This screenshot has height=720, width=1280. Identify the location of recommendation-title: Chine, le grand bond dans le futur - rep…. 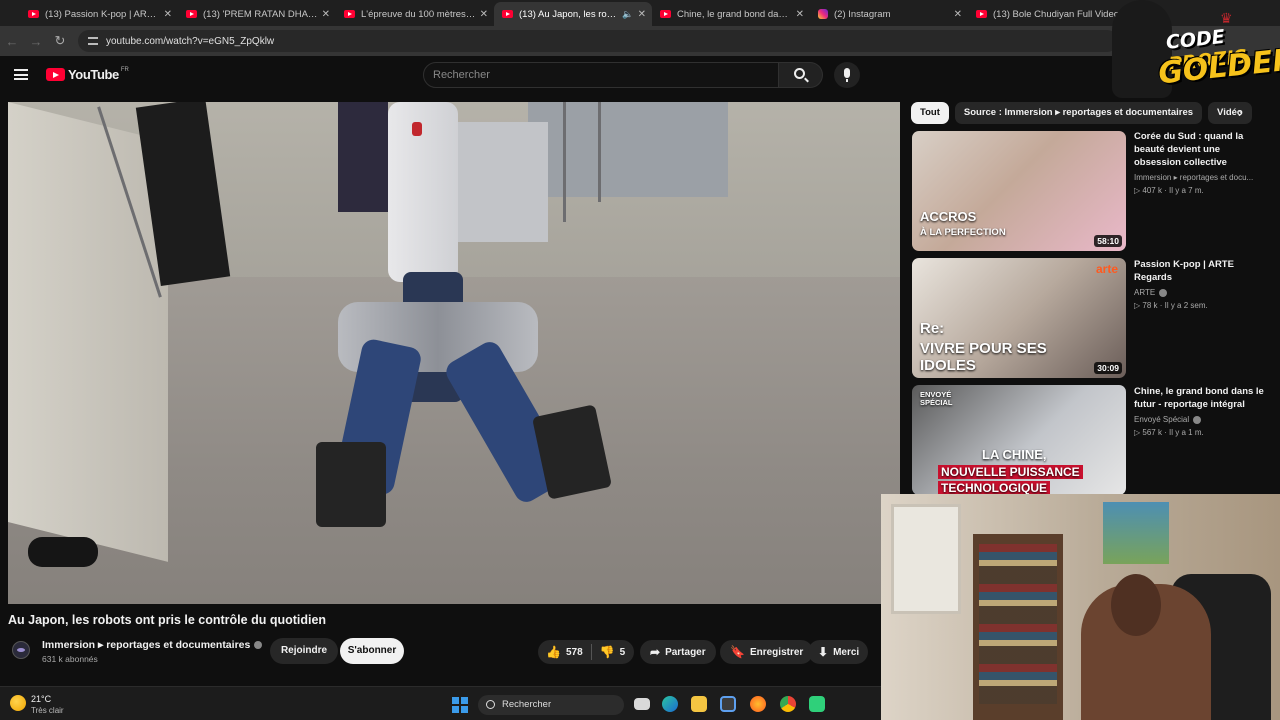
(1200, 398).